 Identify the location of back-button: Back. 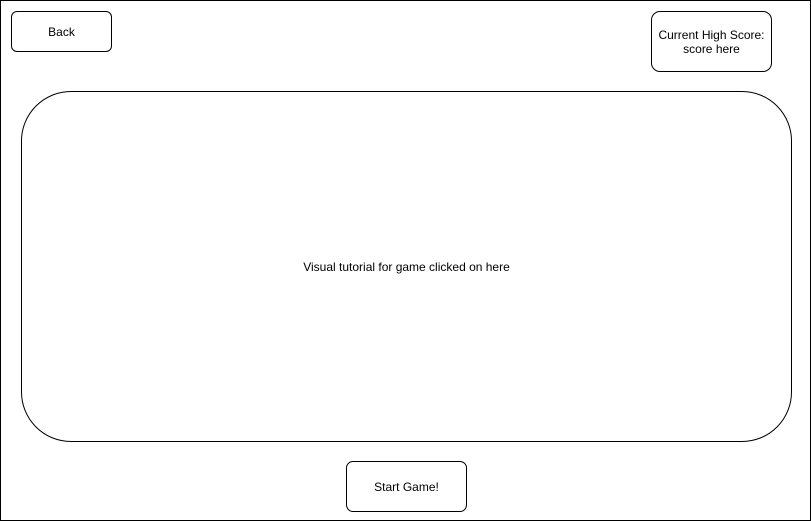
(61, 31).